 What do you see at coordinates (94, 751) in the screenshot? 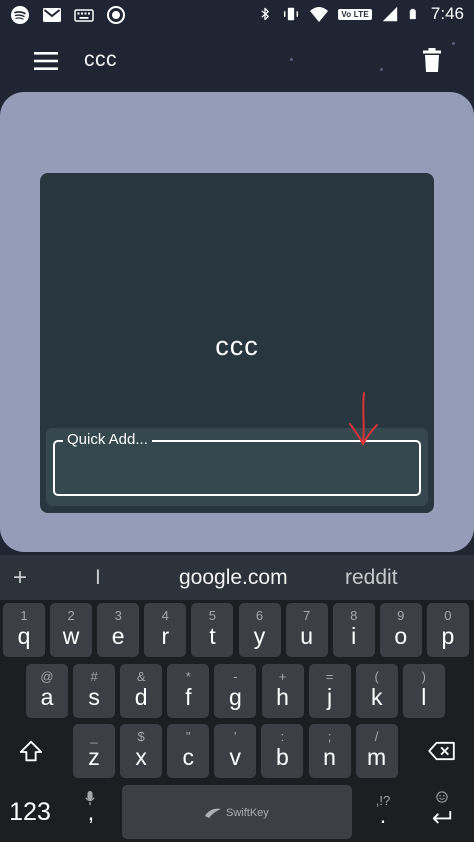
I see `key-z: _ z` at bounding box center [94, 751].